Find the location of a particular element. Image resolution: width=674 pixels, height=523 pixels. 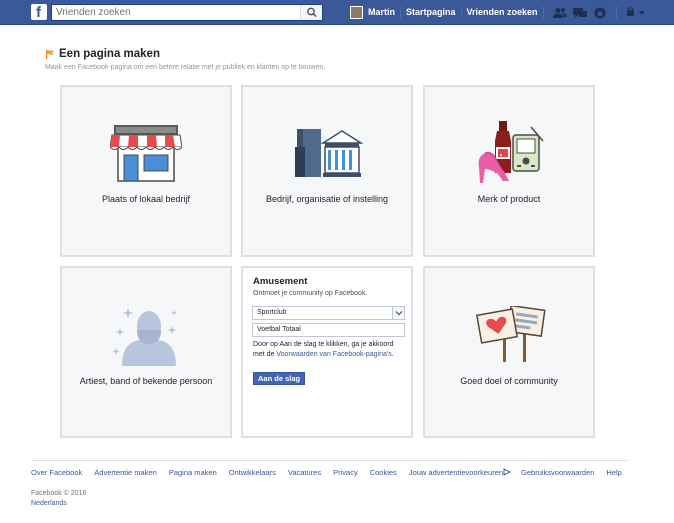

category-card-brand-product: Merk of product is located at coordinates (509, 171).